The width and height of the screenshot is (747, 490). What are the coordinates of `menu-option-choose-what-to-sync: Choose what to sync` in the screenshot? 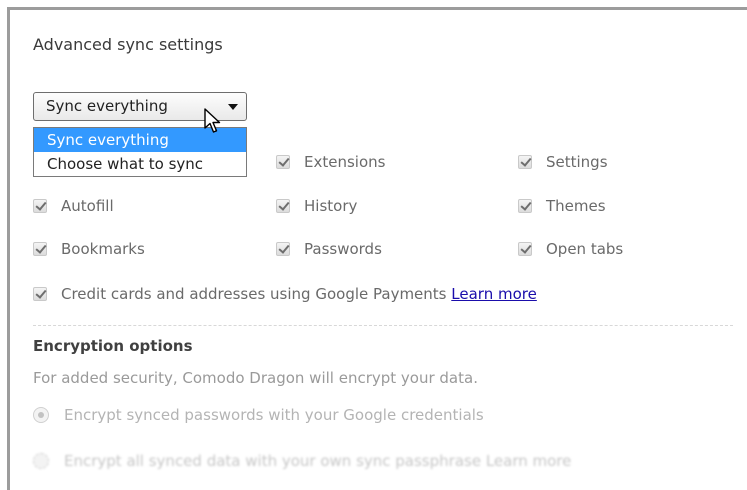 It's located at (140, 164).